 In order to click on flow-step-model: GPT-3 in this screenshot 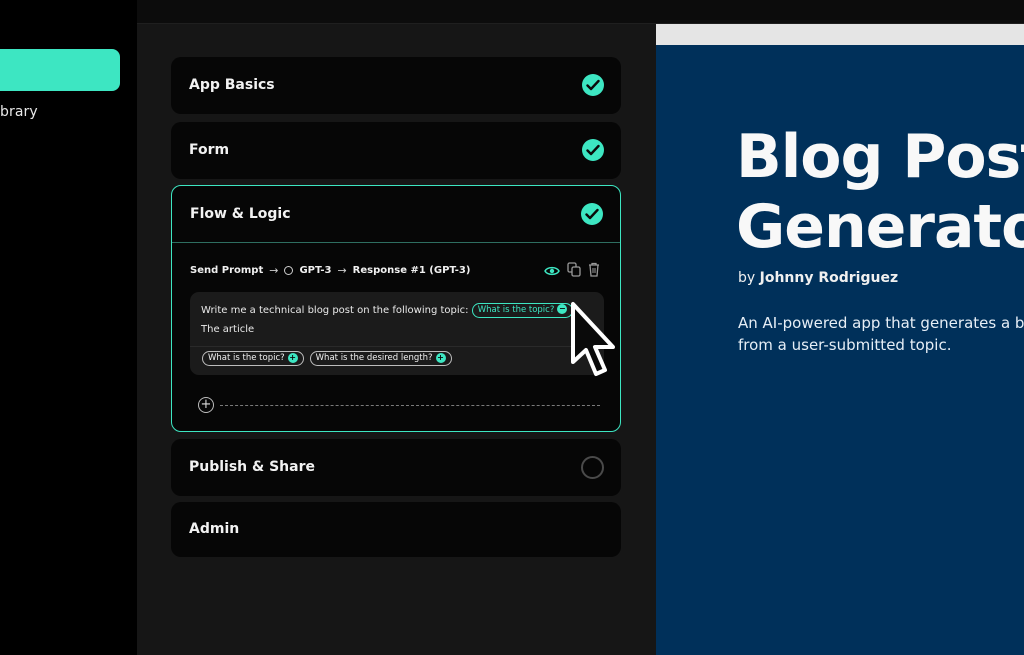, I will do `click(315, 270)`.